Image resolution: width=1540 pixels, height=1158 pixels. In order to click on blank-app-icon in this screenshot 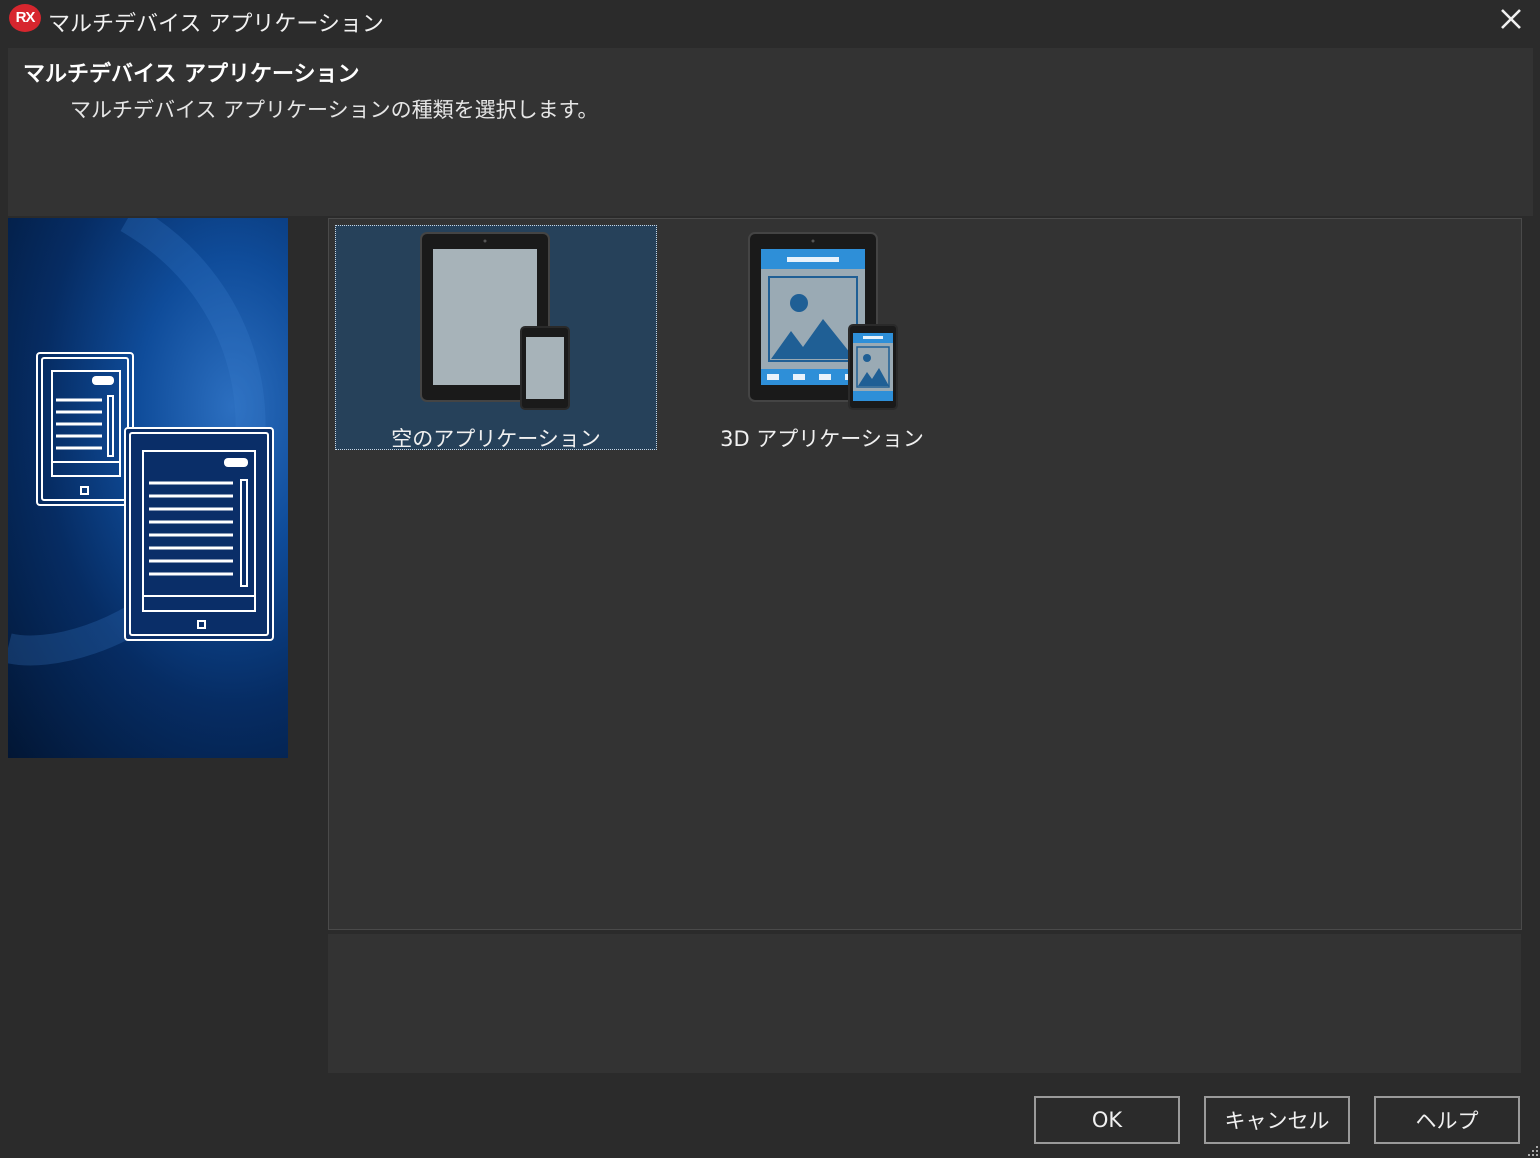, I will do `click(495, 321)`.